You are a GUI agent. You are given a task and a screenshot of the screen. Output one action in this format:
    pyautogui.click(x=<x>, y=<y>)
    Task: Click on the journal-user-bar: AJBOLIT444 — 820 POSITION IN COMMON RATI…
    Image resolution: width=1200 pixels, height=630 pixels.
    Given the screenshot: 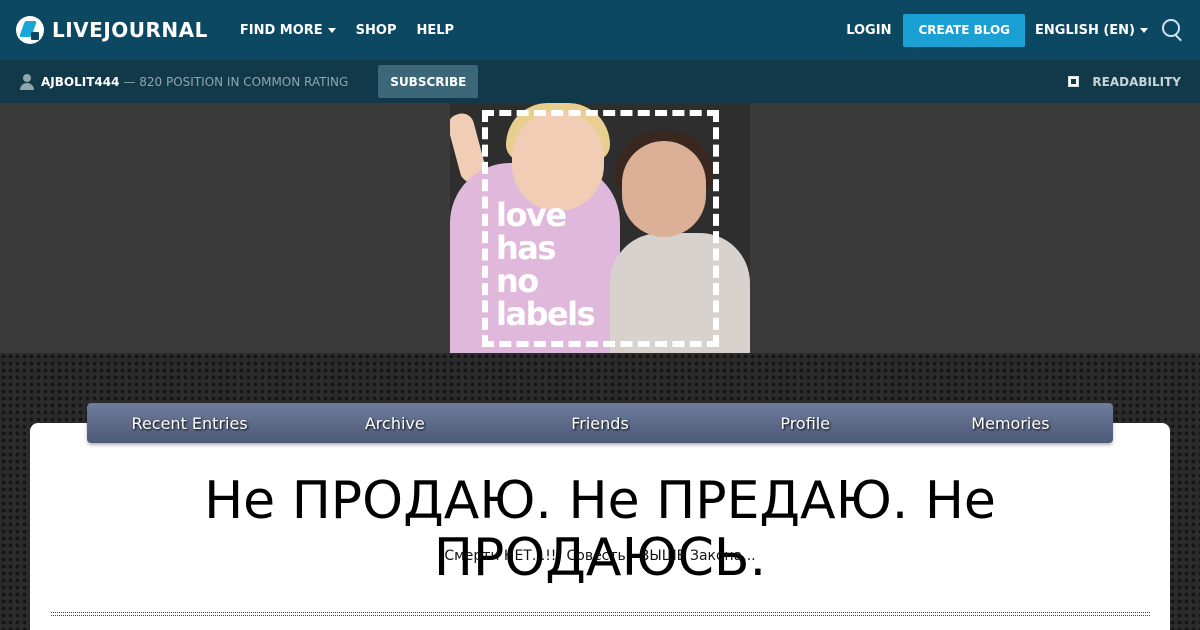 What is the action you would take?
    pyautogui.click(x=600, y=81)
    